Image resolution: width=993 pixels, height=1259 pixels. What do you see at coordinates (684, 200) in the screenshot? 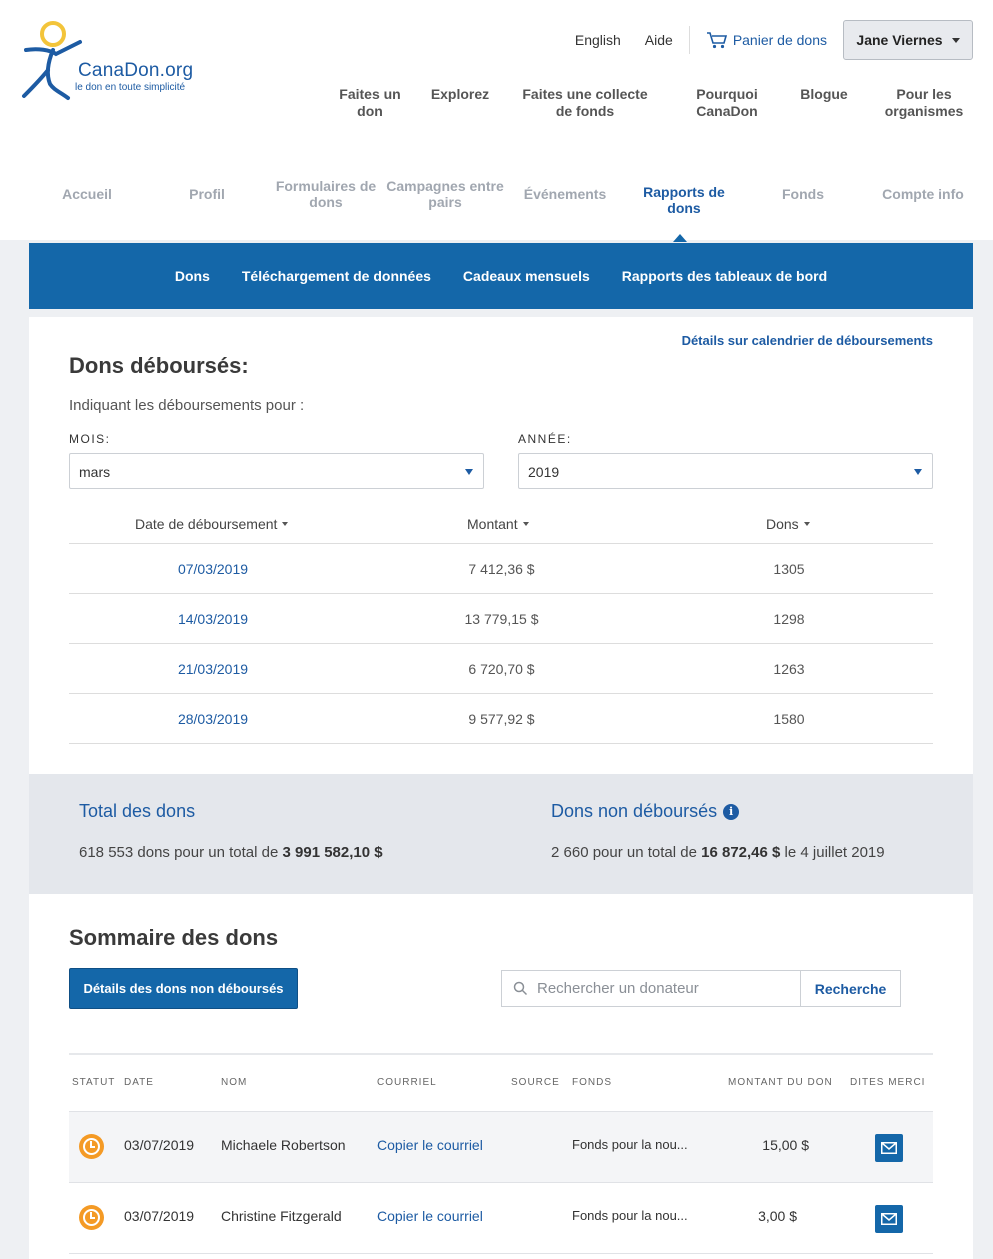
I see `tab-donation-reports: Rapports de dons` at bounding box center [684, 200].